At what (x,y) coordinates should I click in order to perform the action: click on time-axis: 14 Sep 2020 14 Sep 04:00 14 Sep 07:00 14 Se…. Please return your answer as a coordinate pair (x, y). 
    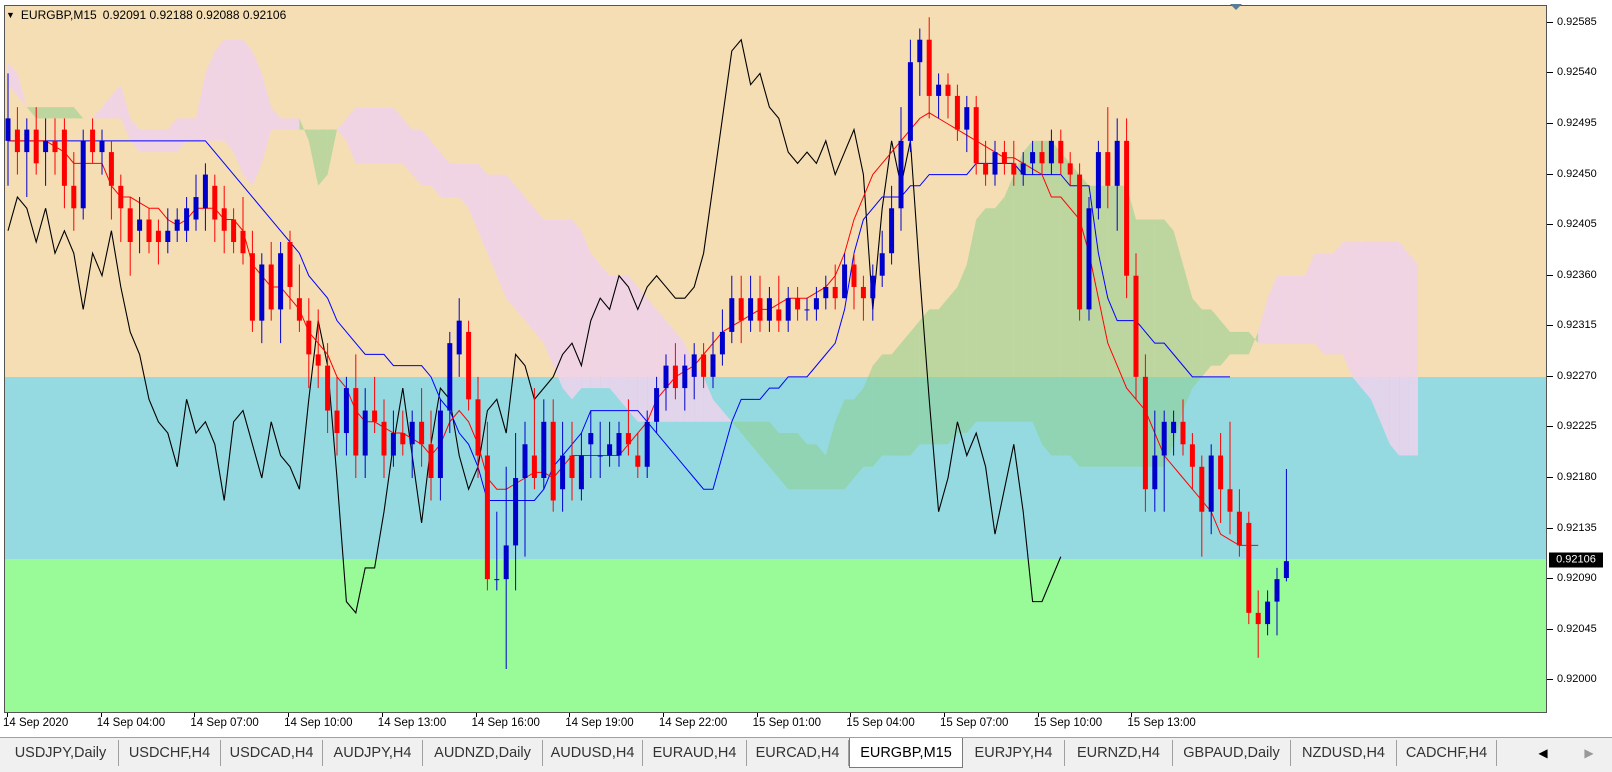
    Looking at the image, I should click on (773, 724).